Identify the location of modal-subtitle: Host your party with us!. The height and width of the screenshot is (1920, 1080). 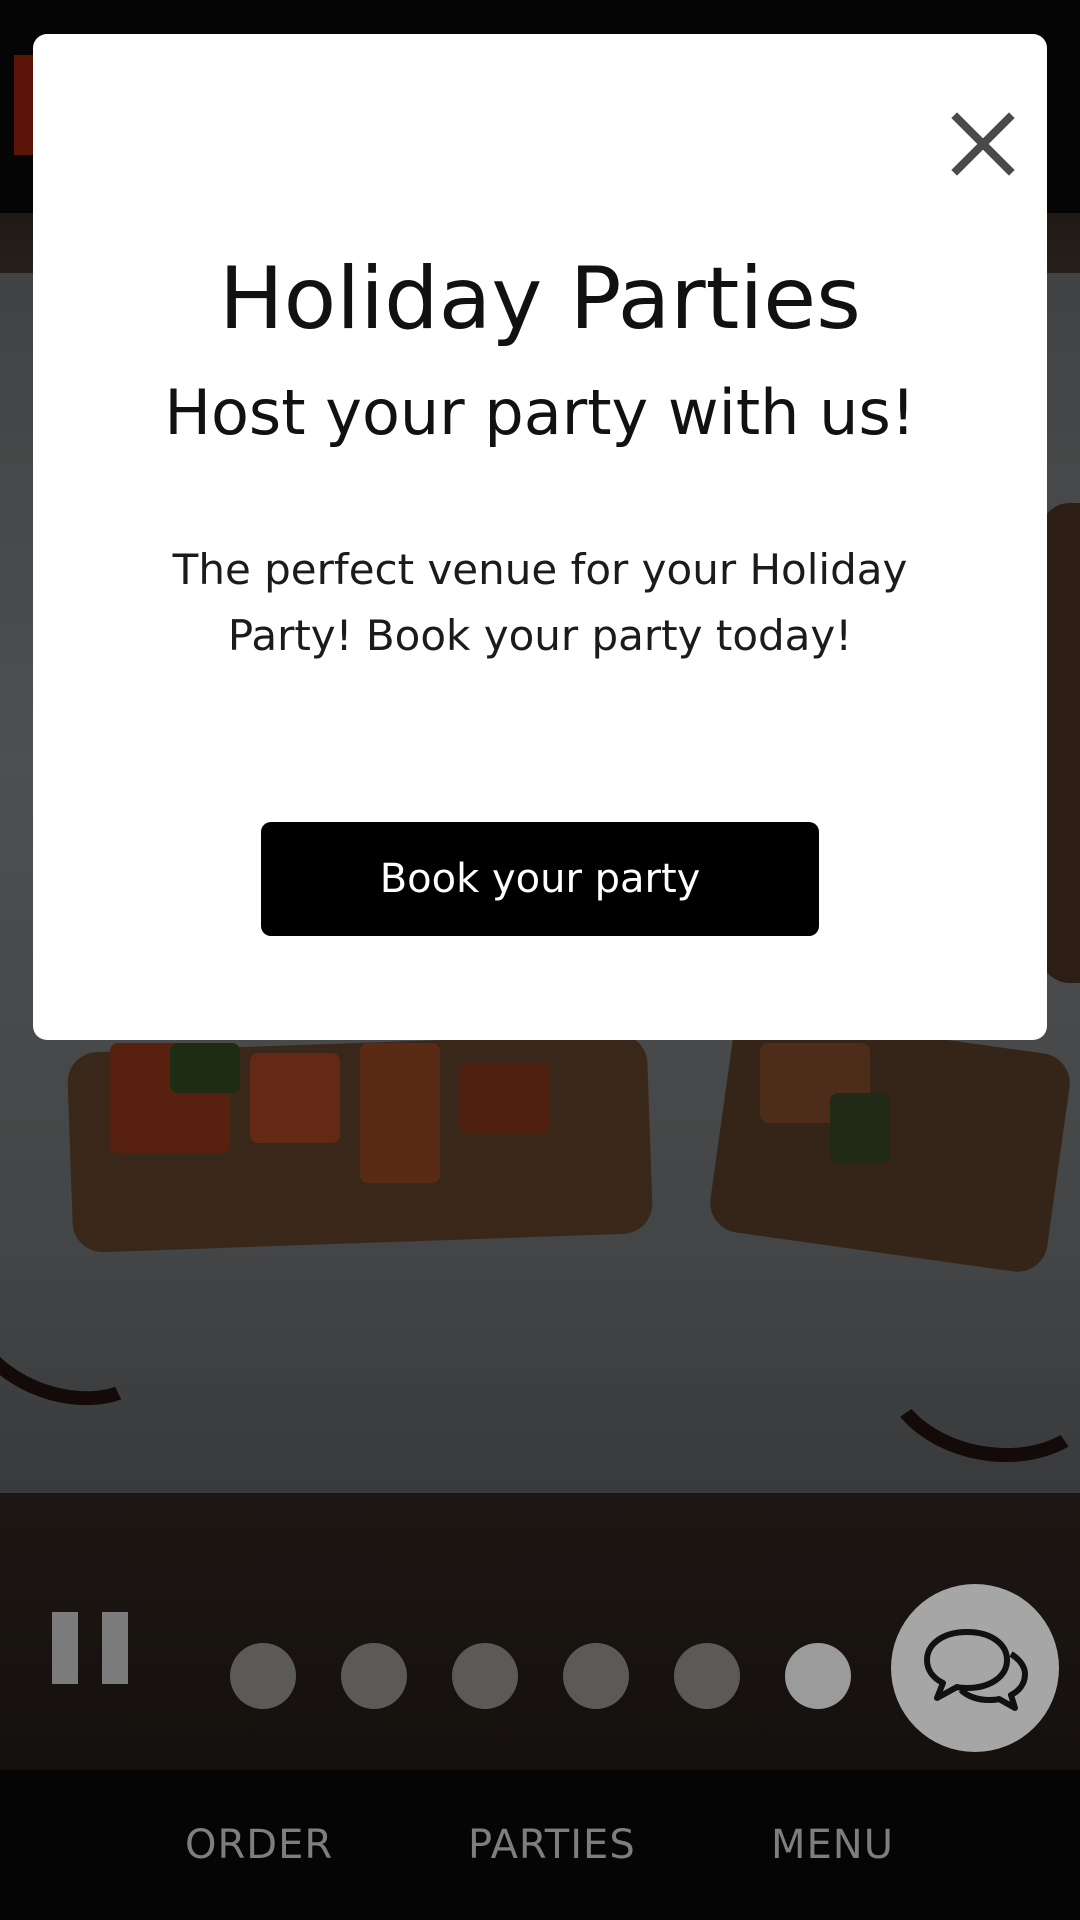
(540, 412).